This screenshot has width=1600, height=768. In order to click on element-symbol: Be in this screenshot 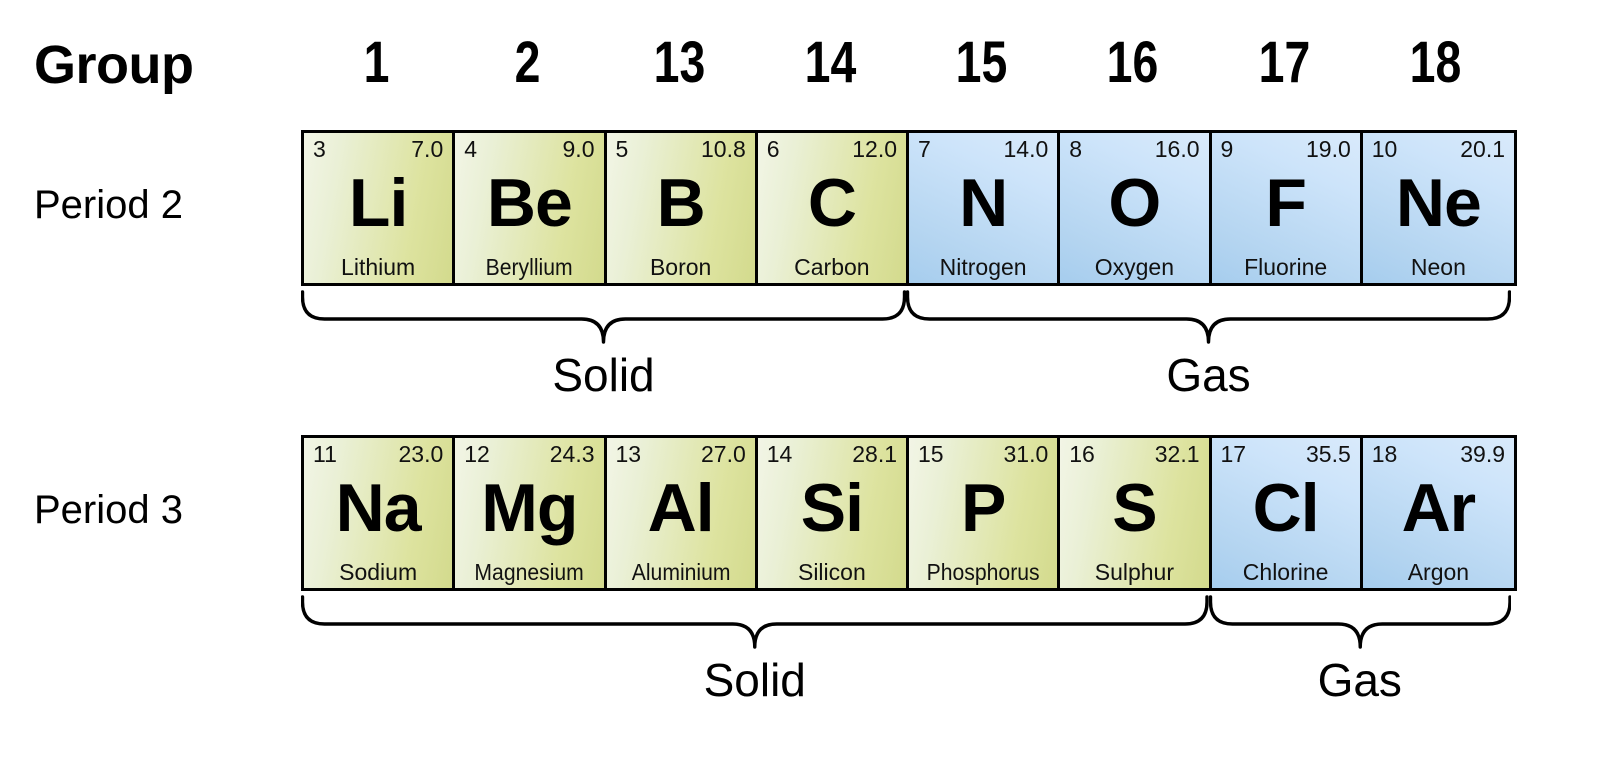, I will do `click(529, 203)`.